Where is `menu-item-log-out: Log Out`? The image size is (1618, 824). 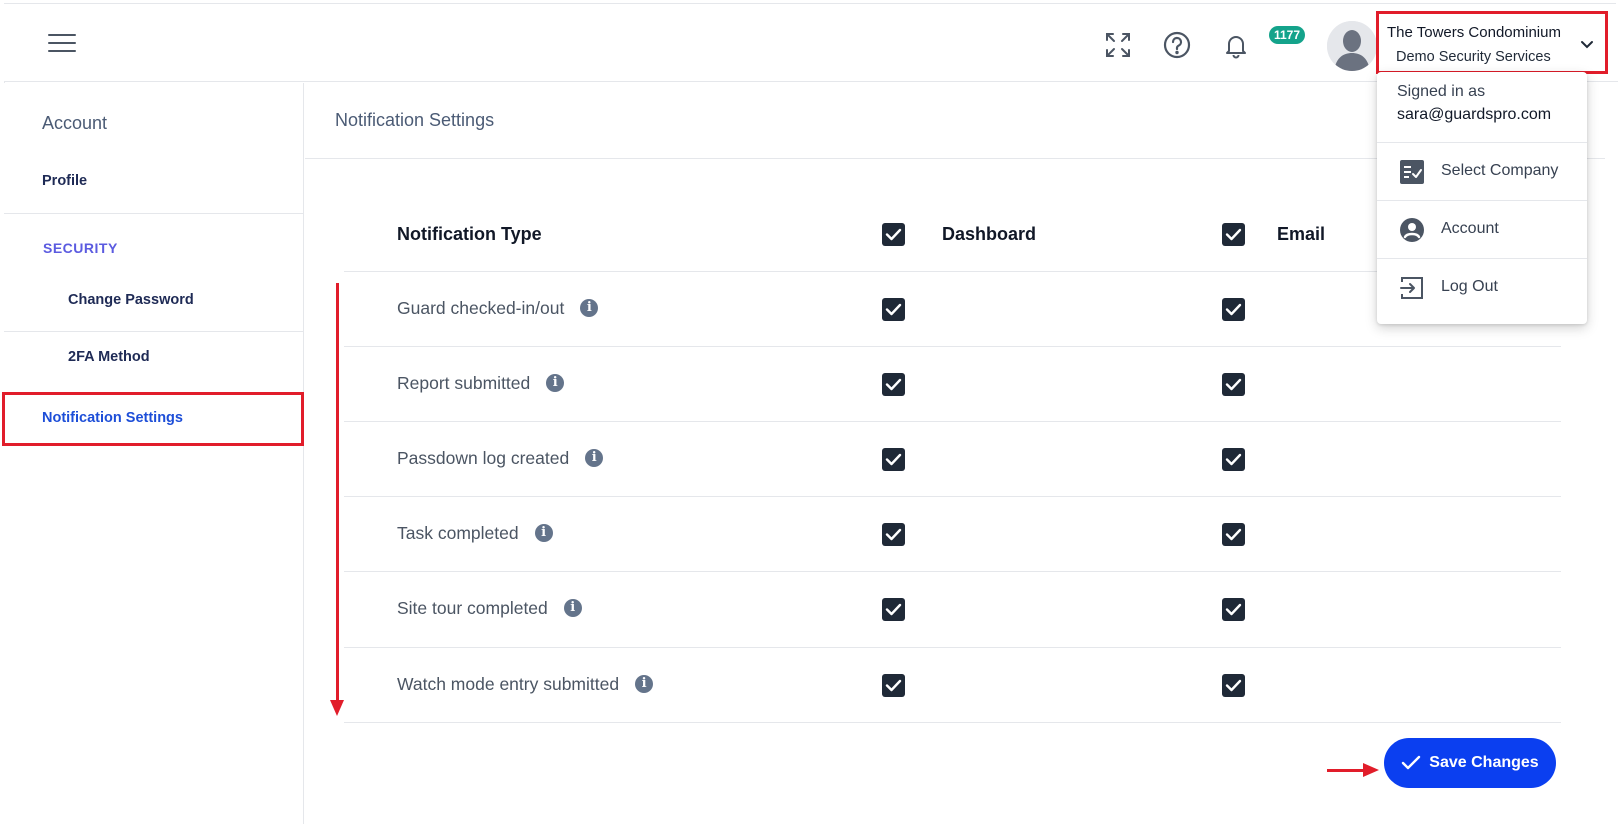
menu-item-log-out: Log Out is located at coordinates (1482, 287).